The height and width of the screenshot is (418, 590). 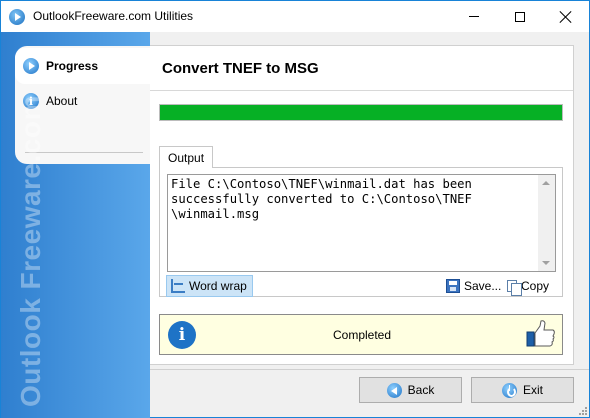 I want to click on progress-bar-fill, so click(x=361, y=112).